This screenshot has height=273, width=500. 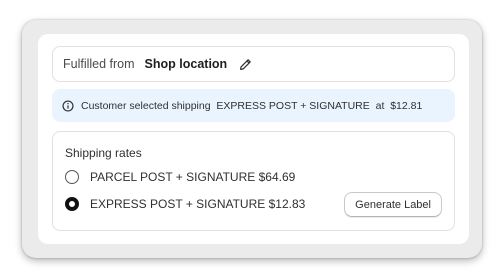 I want to click on rate-option-parcel-post: PARCEL POST + SIGNATURE $64.69, so click(x=180, y=177).